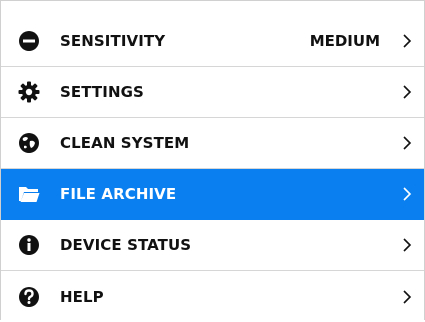 This screenshot has width=425, height=322. What do you see at coordinates (82, 296) in the screenshot?
I see `menu-item-label: HELP` at bounding box center [82, 296].